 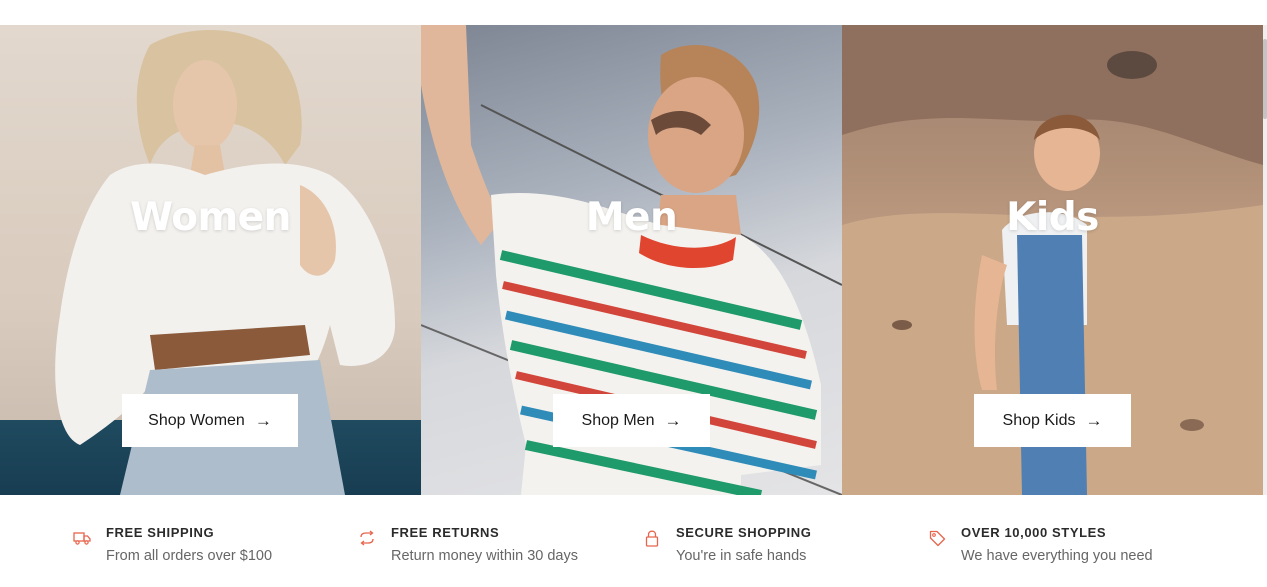 What do you see at coordinates (652, 538) in the screenshot?
I see `lock-icon` at bounding box center [652, 538].